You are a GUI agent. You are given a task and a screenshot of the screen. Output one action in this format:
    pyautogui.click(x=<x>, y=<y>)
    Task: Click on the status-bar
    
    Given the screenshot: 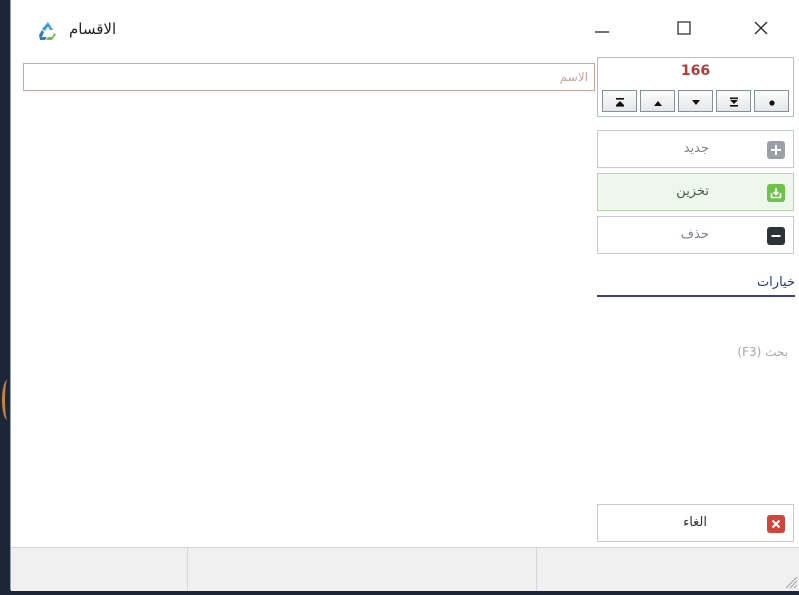 What is the action you would take?
    pyautogui.click(x=405, y=569)
    